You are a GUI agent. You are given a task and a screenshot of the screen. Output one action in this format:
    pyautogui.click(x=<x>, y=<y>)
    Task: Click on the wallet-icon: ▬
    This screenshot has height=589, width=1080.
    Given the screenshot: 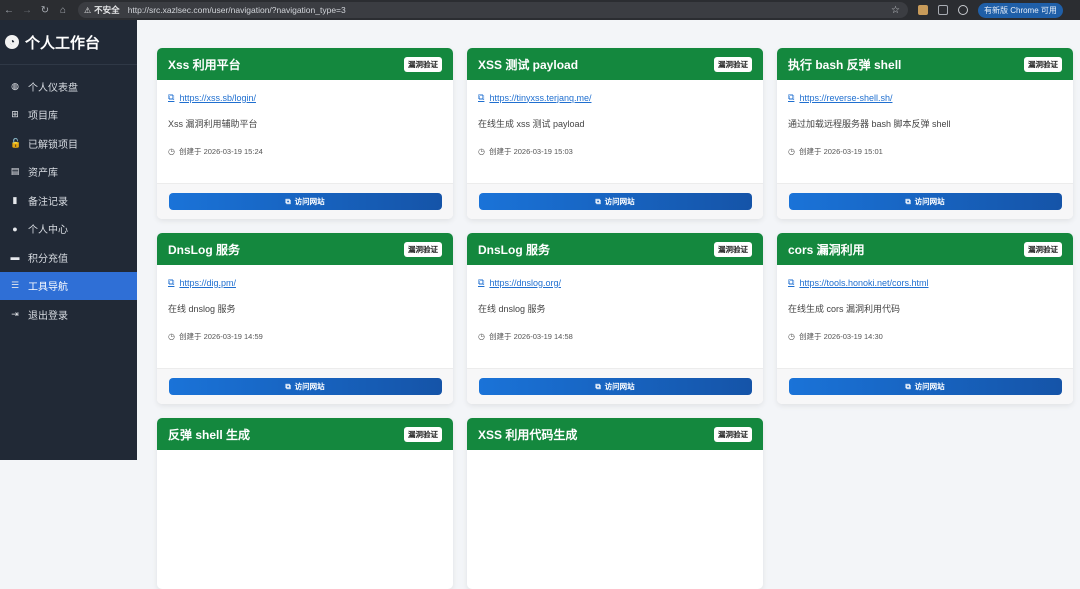 What is the action you would take?
    pyautogui.click(x=15, y=257)
    